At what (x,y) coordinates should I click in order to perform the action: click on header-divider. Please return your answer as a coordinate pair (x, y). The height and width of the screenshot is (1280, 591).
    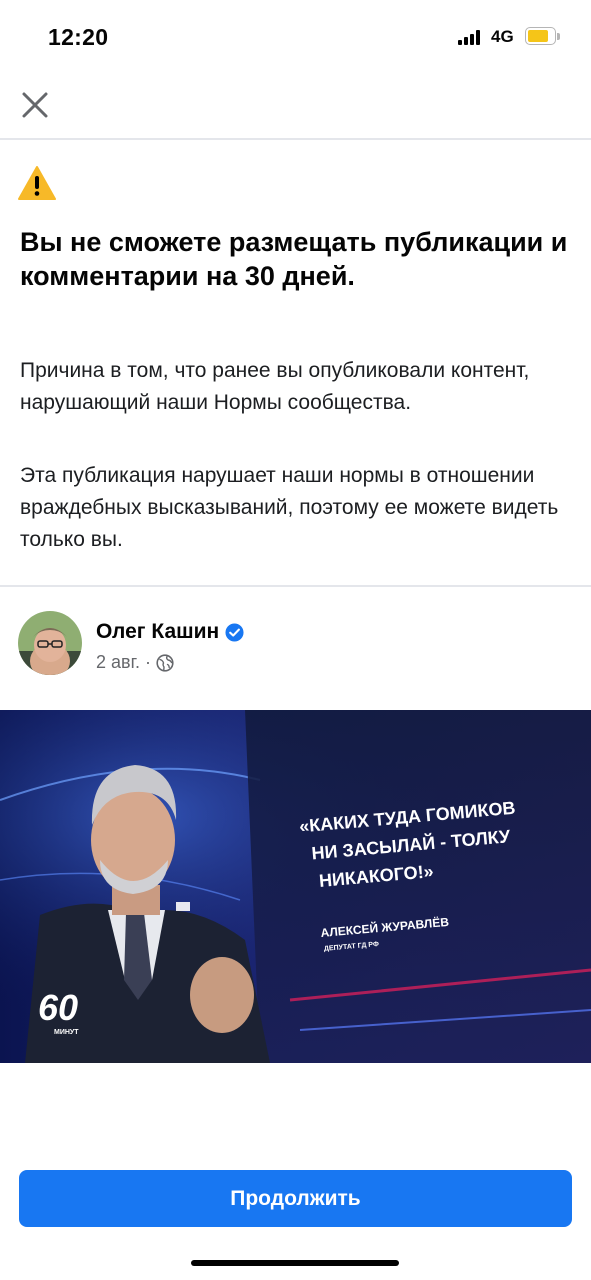
    Looking at the image, I should click on (295, 139).